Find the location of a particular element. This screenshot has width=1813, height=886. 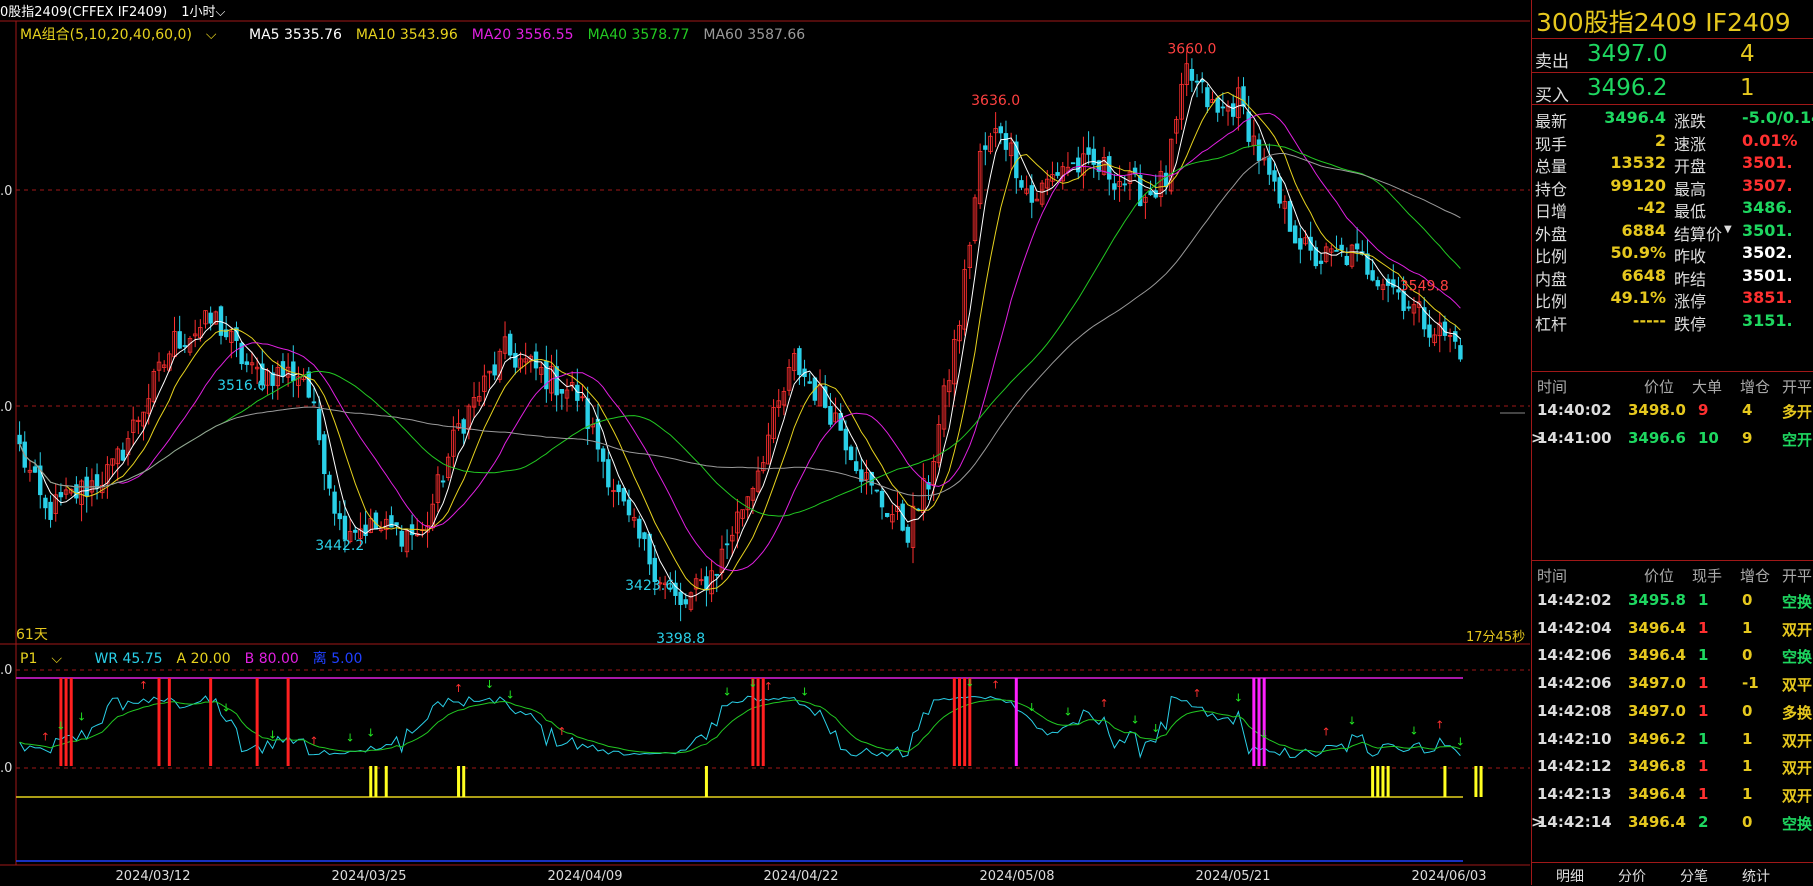

chevron-down-icon: ⌵ is located at coordinates (220, 12).